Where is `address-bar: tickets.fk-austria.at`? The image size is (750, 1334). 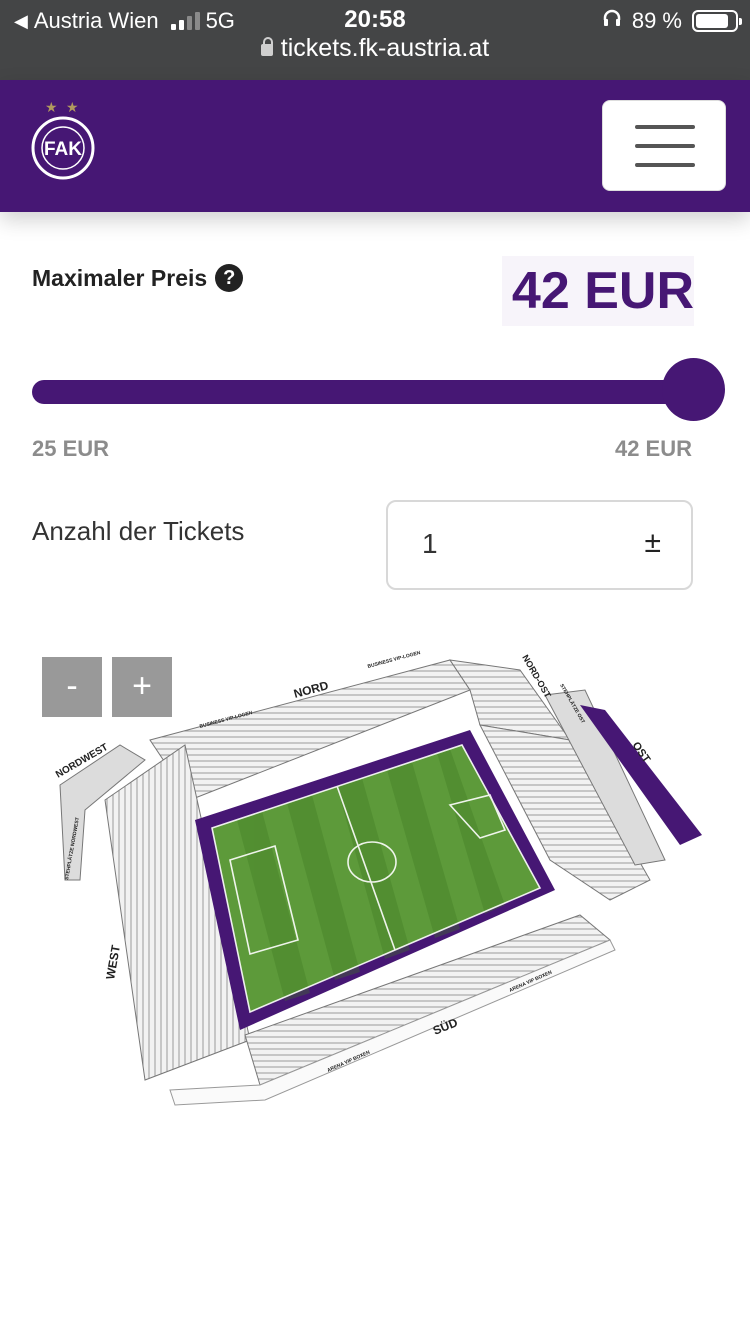 address-bar: tickets.fk-austria.at is located at coordinates (375, 48).